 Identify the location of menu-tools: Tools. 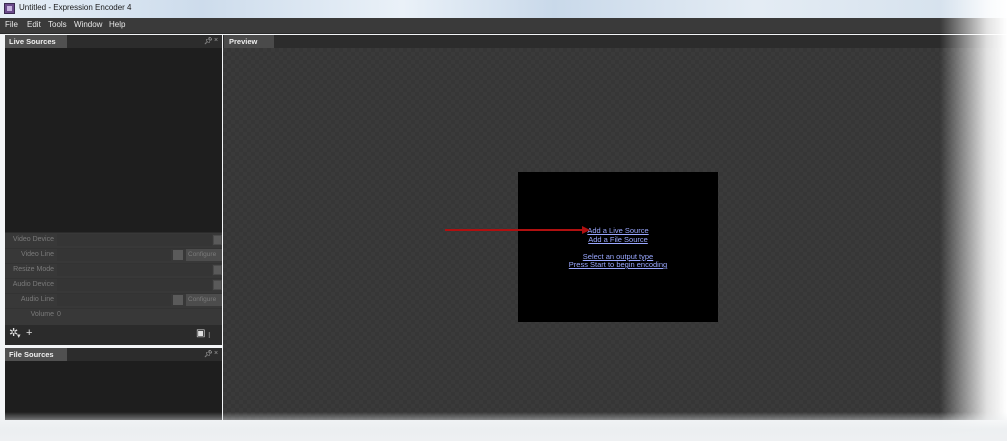
(57, 24).